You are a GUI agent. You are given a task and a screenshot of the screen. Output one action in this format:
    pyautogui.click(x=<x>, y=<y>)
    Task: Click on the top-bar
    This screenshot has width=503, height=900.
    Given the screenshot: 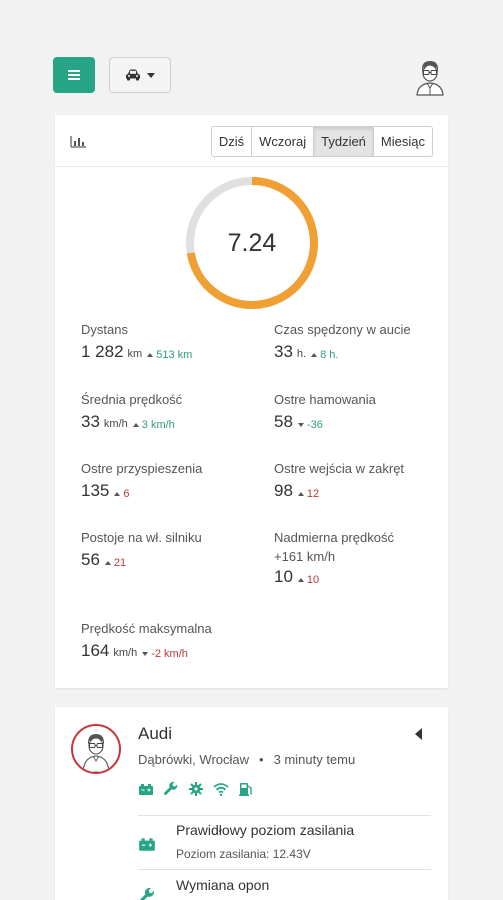 What is the action you would take?
    pyautogui.click(x=251, y=55)
    